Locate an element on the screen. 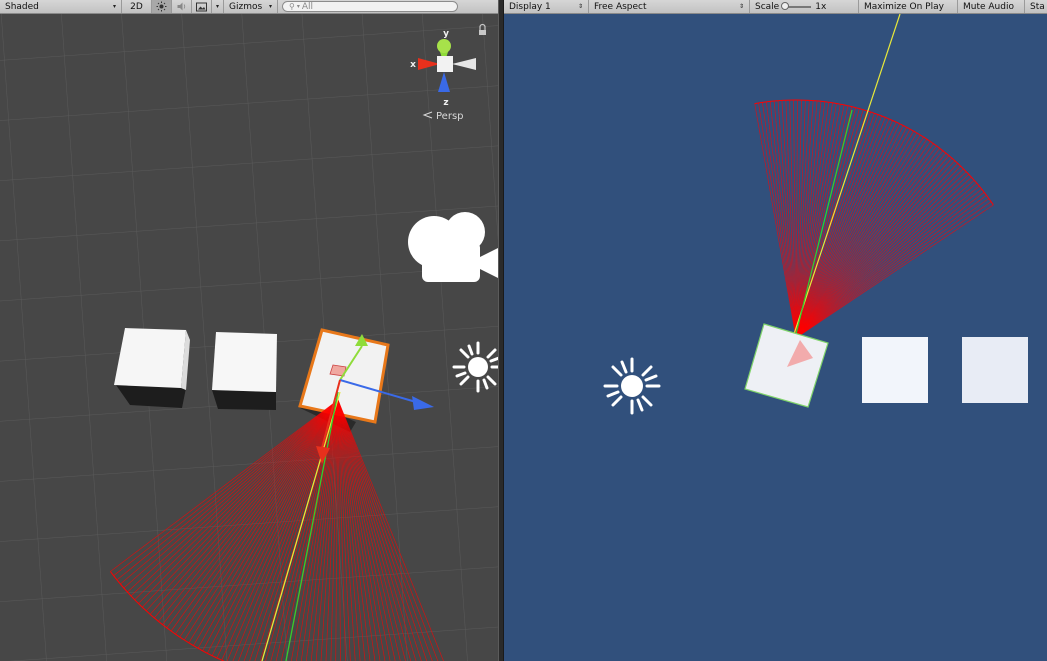 This screenshot has height=661, width=1047. effects-toggle is located at coordinates (202, 6).